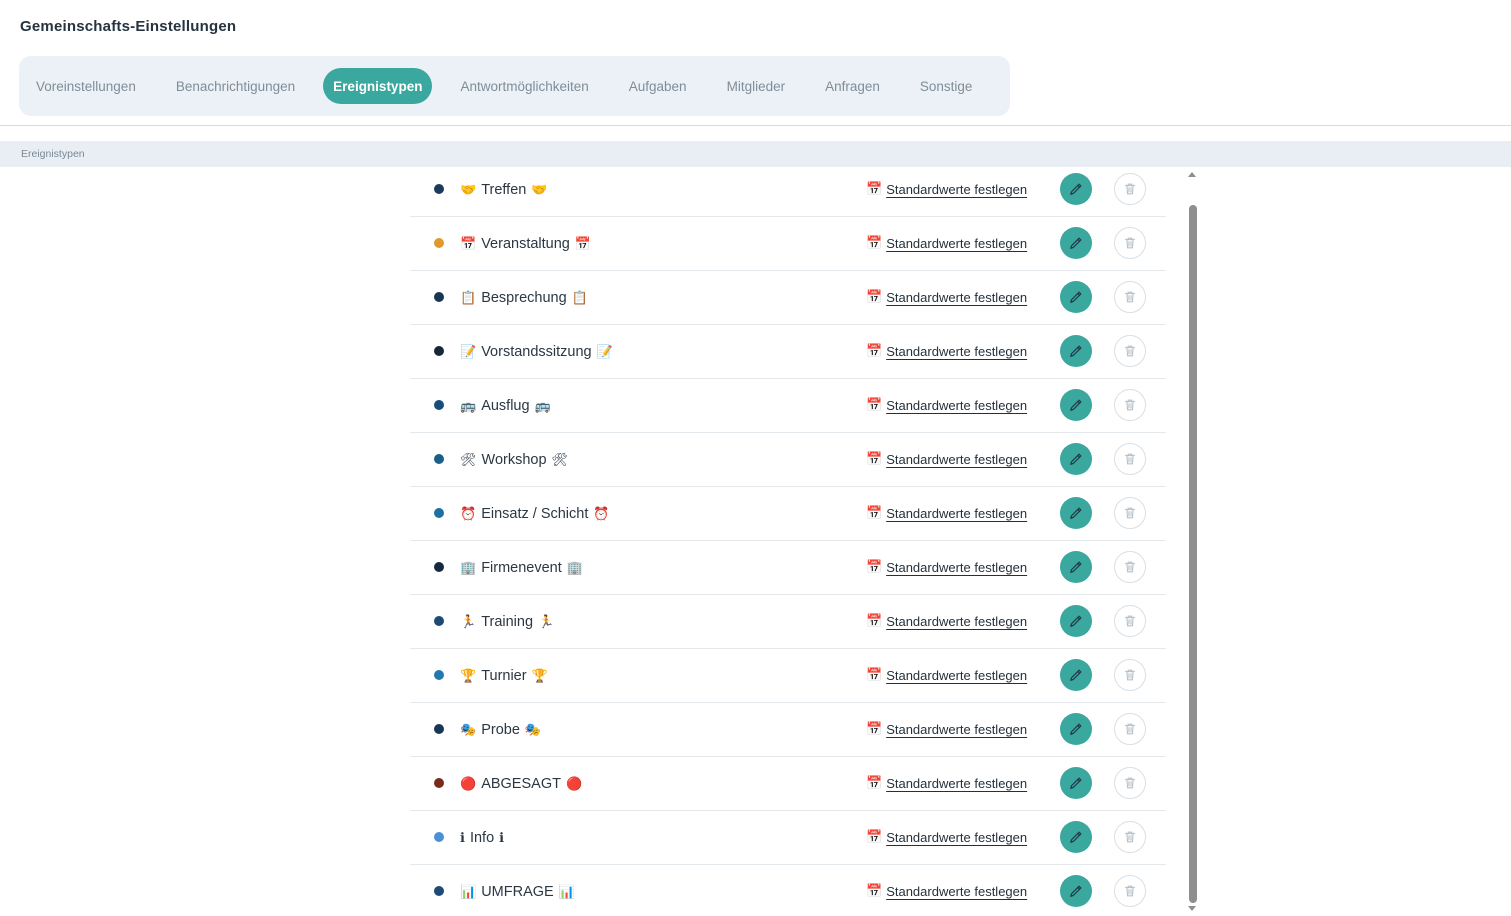 This screenshot has width=1511, height=916. Describe the element at coordinates (462, 837) in the screenshot. I see `event-emoji-icon: ℹ` at that location.